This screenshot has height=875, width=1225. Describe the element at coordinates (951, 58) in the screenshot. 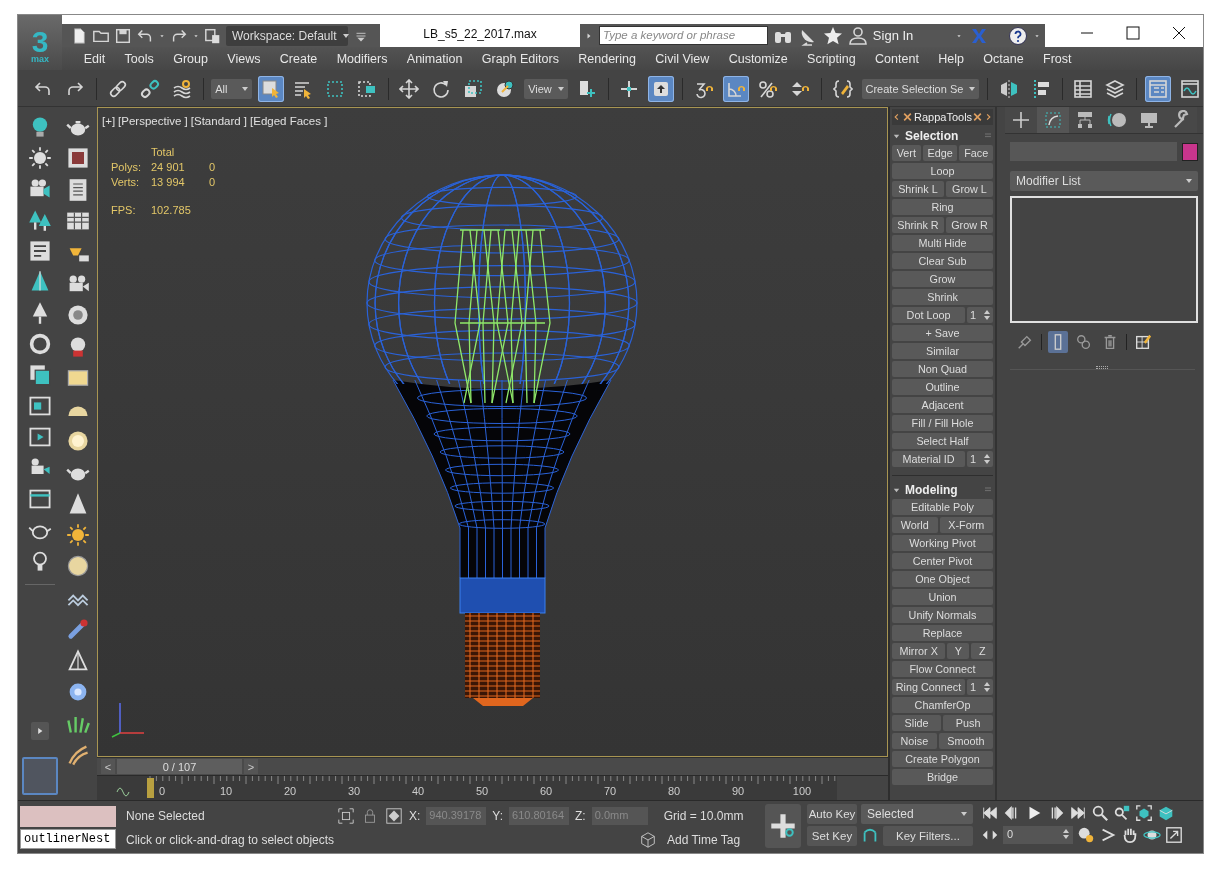

I see `menu-item: Help` at that location.